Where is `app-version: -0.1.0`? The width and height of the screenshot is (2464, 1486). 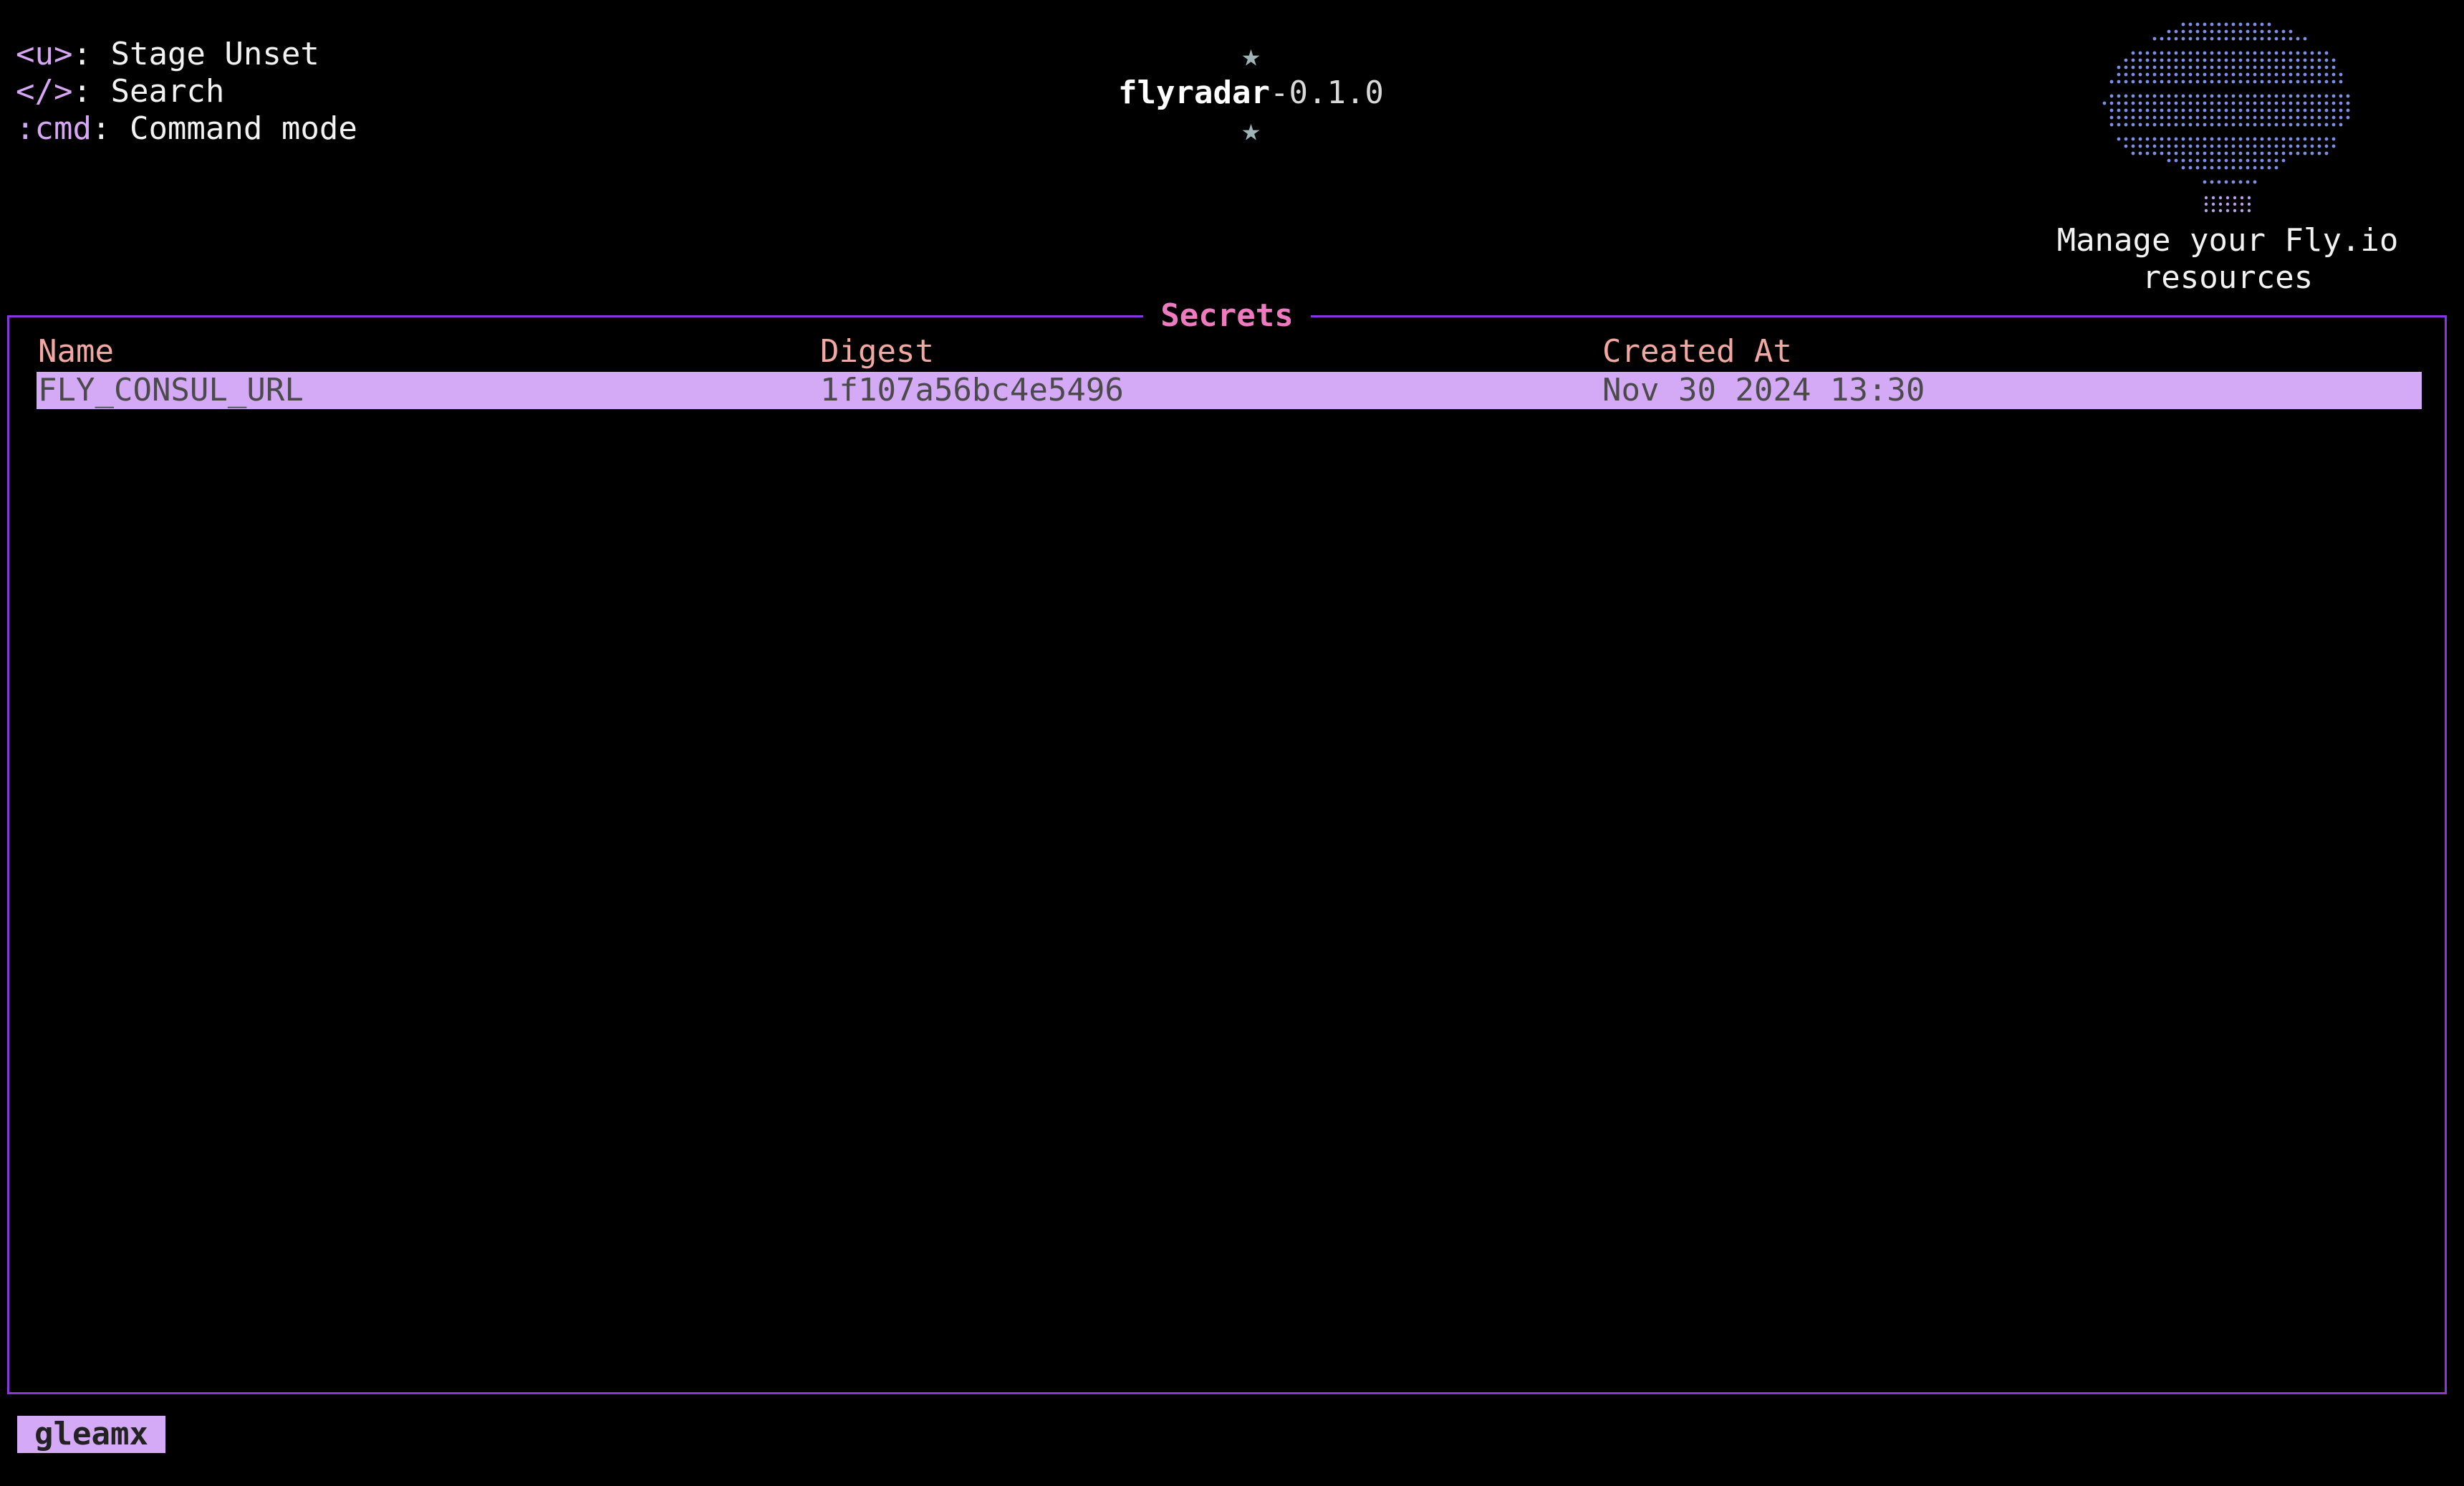
app-version: -0.1.0 is located at coordinates (1326, 93).